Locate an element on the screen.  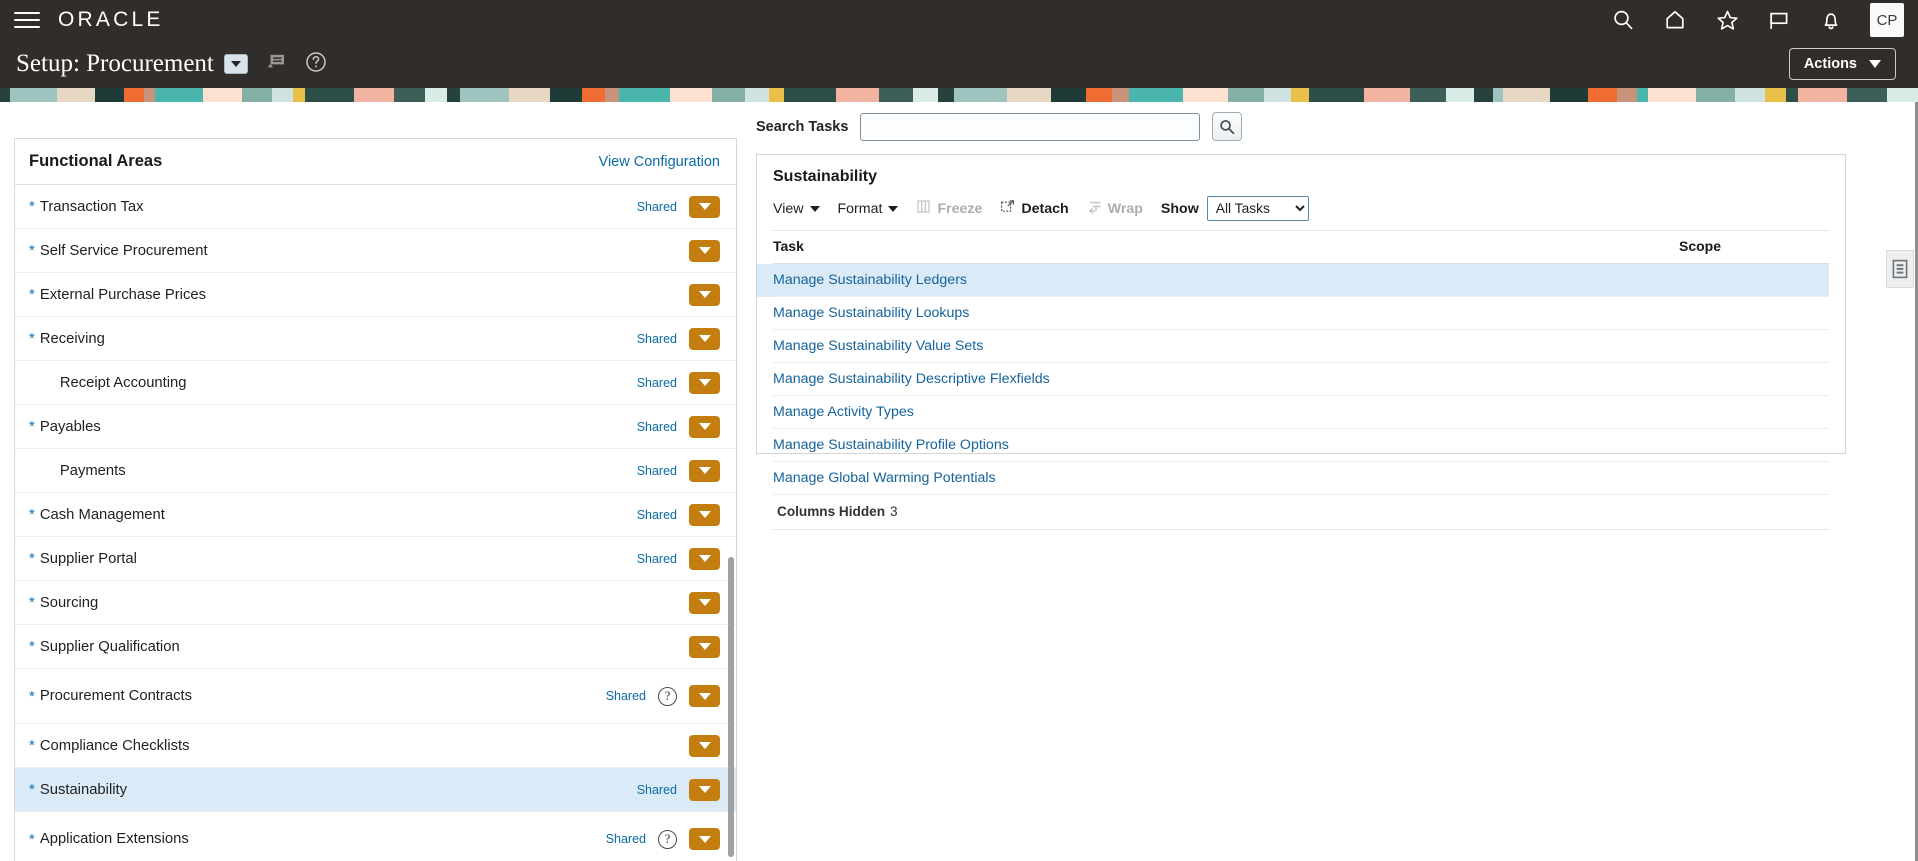
search-icon is located at coordinates (1623, 20).